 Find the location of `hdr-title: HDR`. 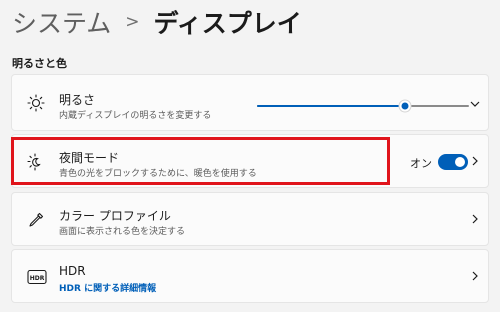

hdr-title: HDR is located at coordinates (72, 271).